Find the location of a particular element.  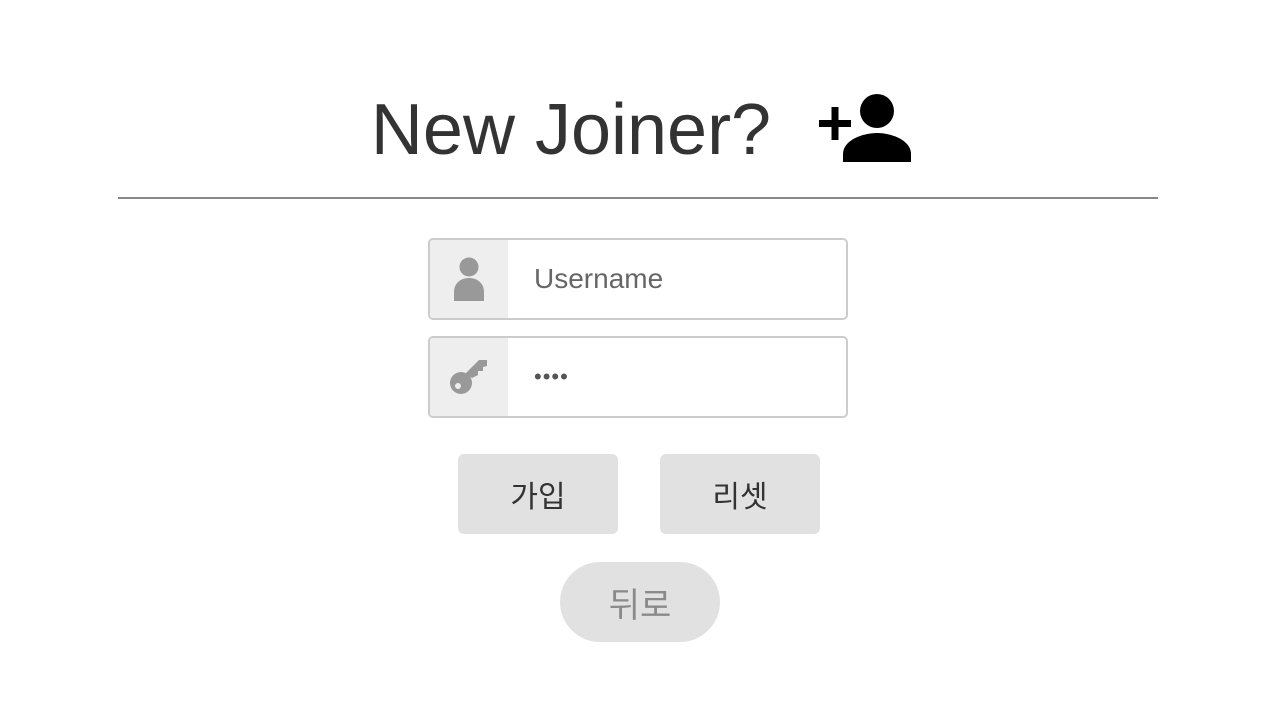

username-addon is located at coordinates (469, 279).